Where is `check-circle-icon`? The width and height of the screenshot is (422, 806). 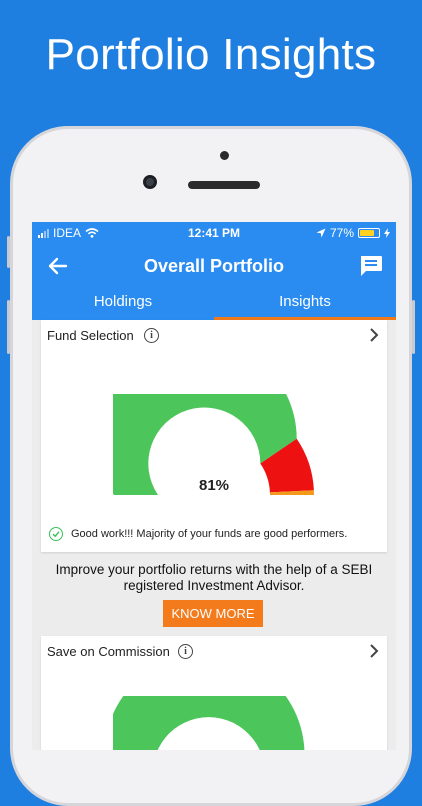
check-circle-icon is located at coordinates (56, 534).